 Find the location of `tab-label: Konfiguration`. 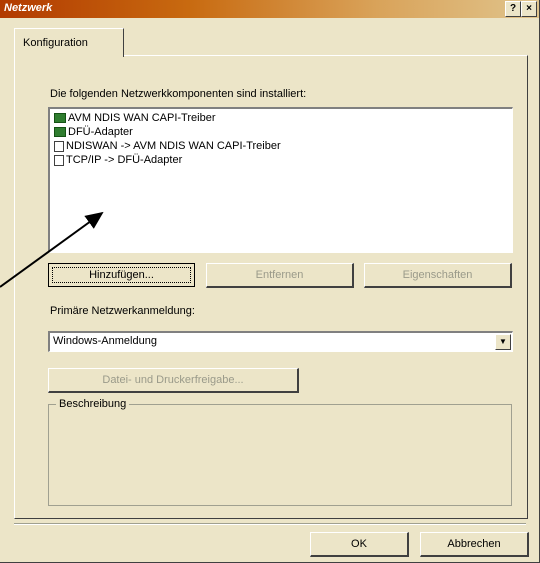

tab-label: Konfiguration is located at coordinates (55, 43).